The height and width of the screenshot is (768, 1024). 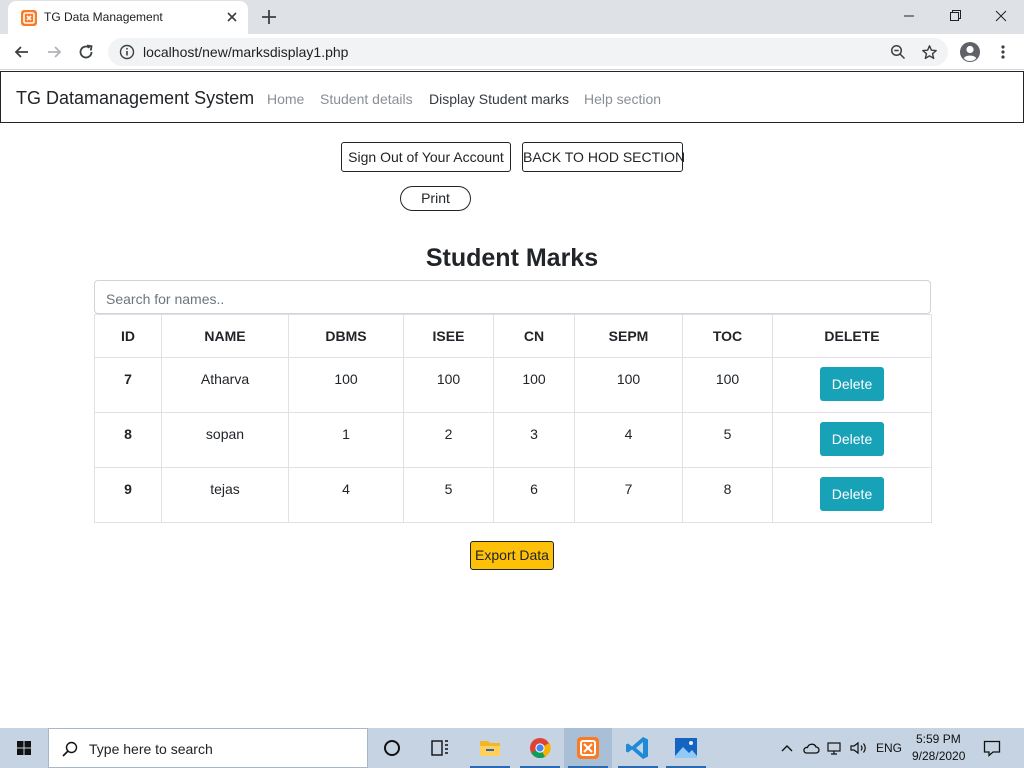 What do you see at coordinates (512, 258) in the screenshot?
I see `page-title: Student Marks` at bounding box center [512, 258].